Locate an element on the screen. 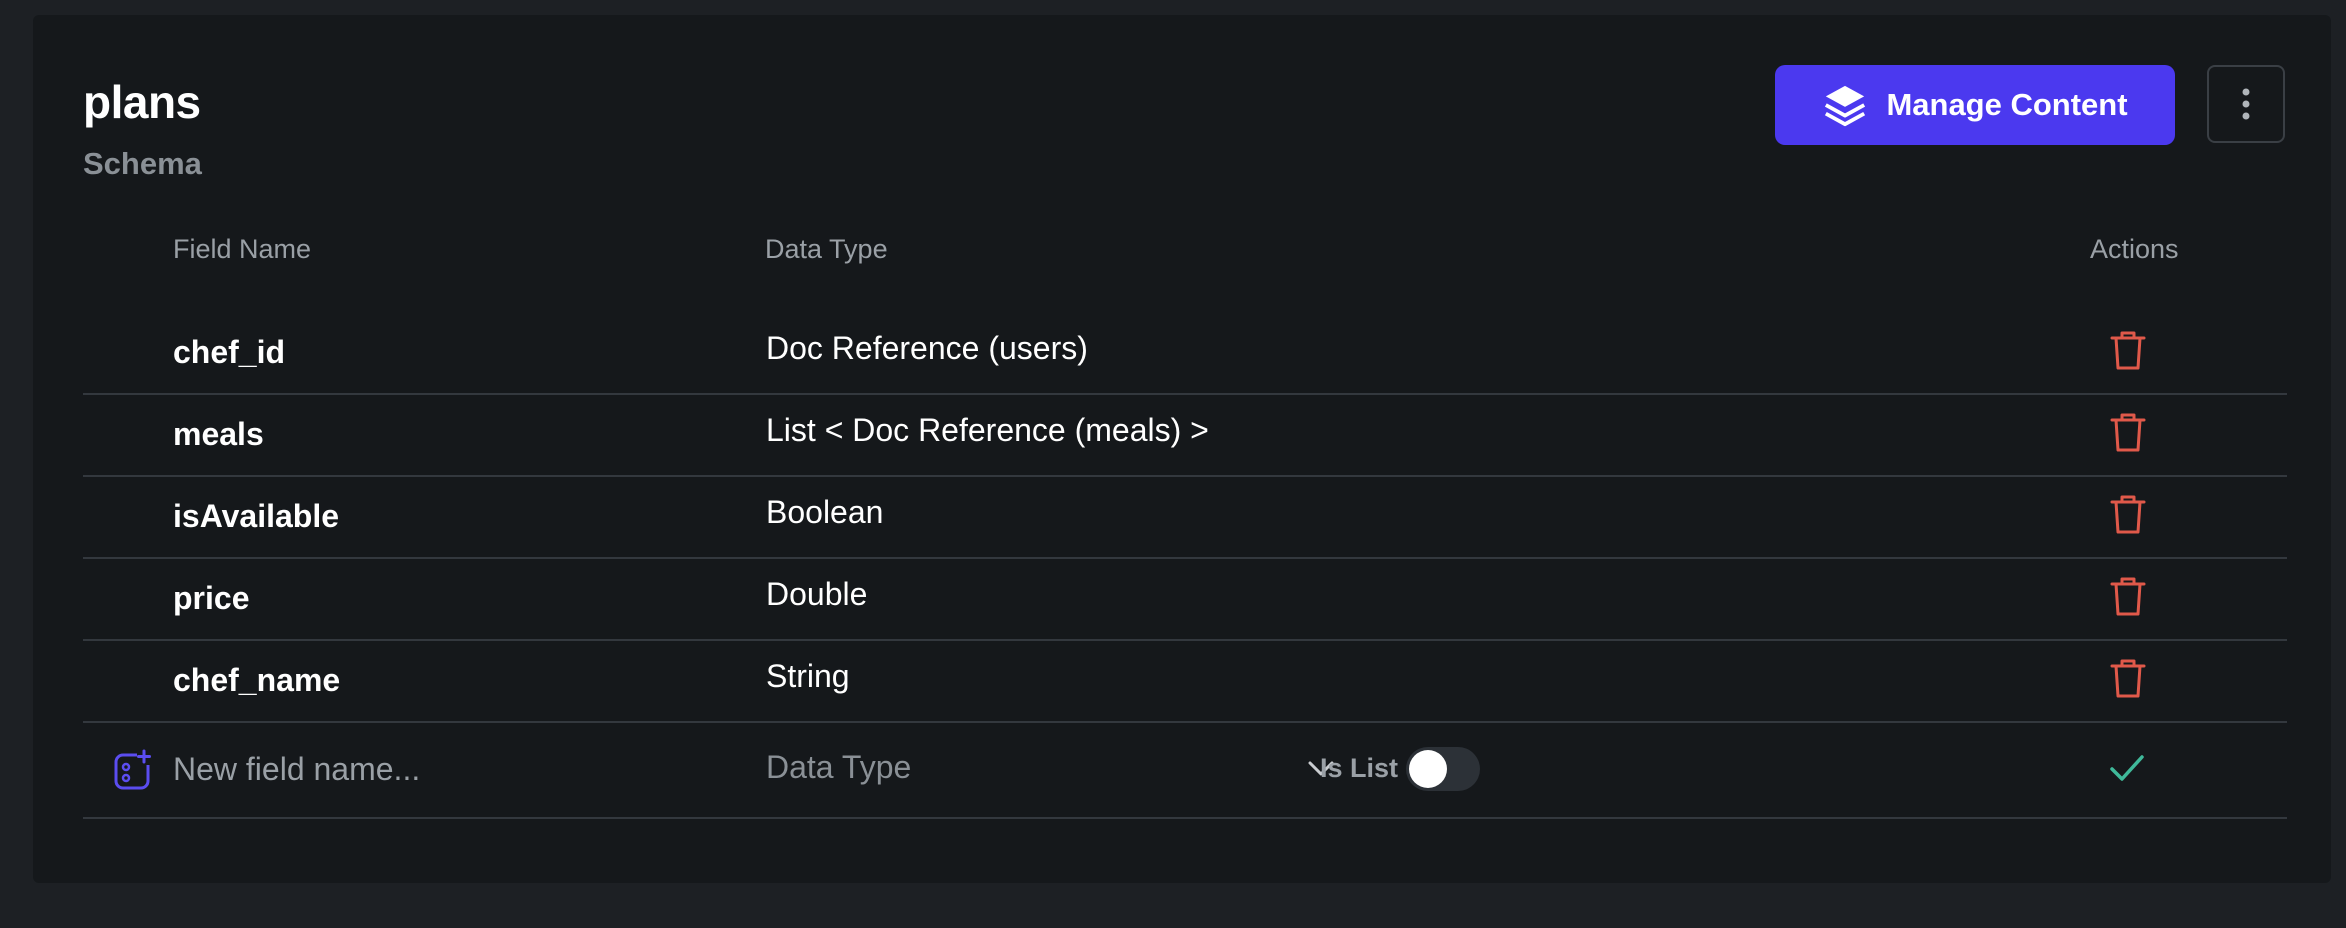  table-row: isAvailable Boolean is located at coordinates (1185, 517).